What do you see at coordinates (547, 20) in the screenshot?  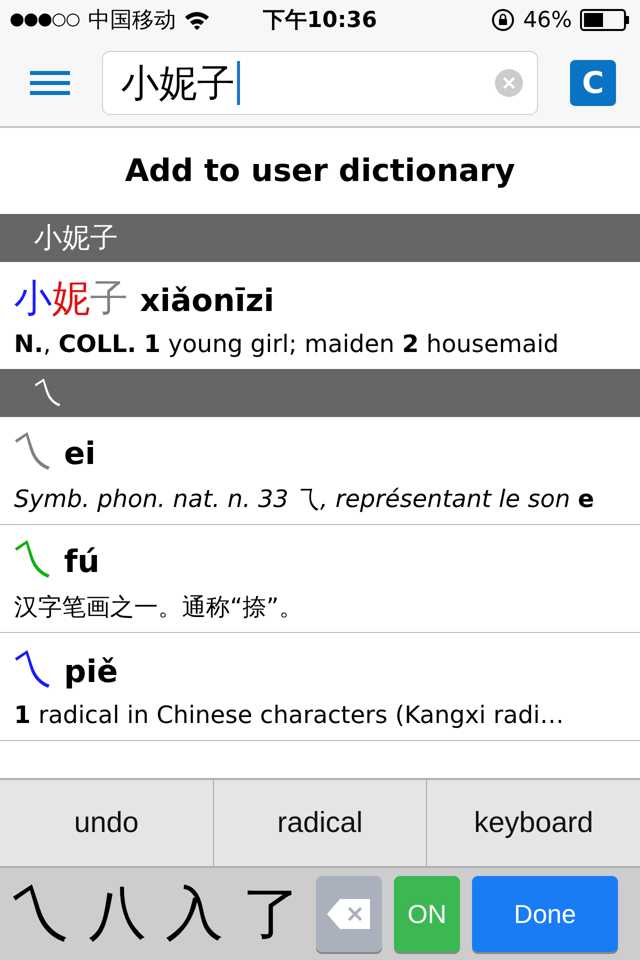 I see `battery-percent: 46%` at bounding box center [547, 20].